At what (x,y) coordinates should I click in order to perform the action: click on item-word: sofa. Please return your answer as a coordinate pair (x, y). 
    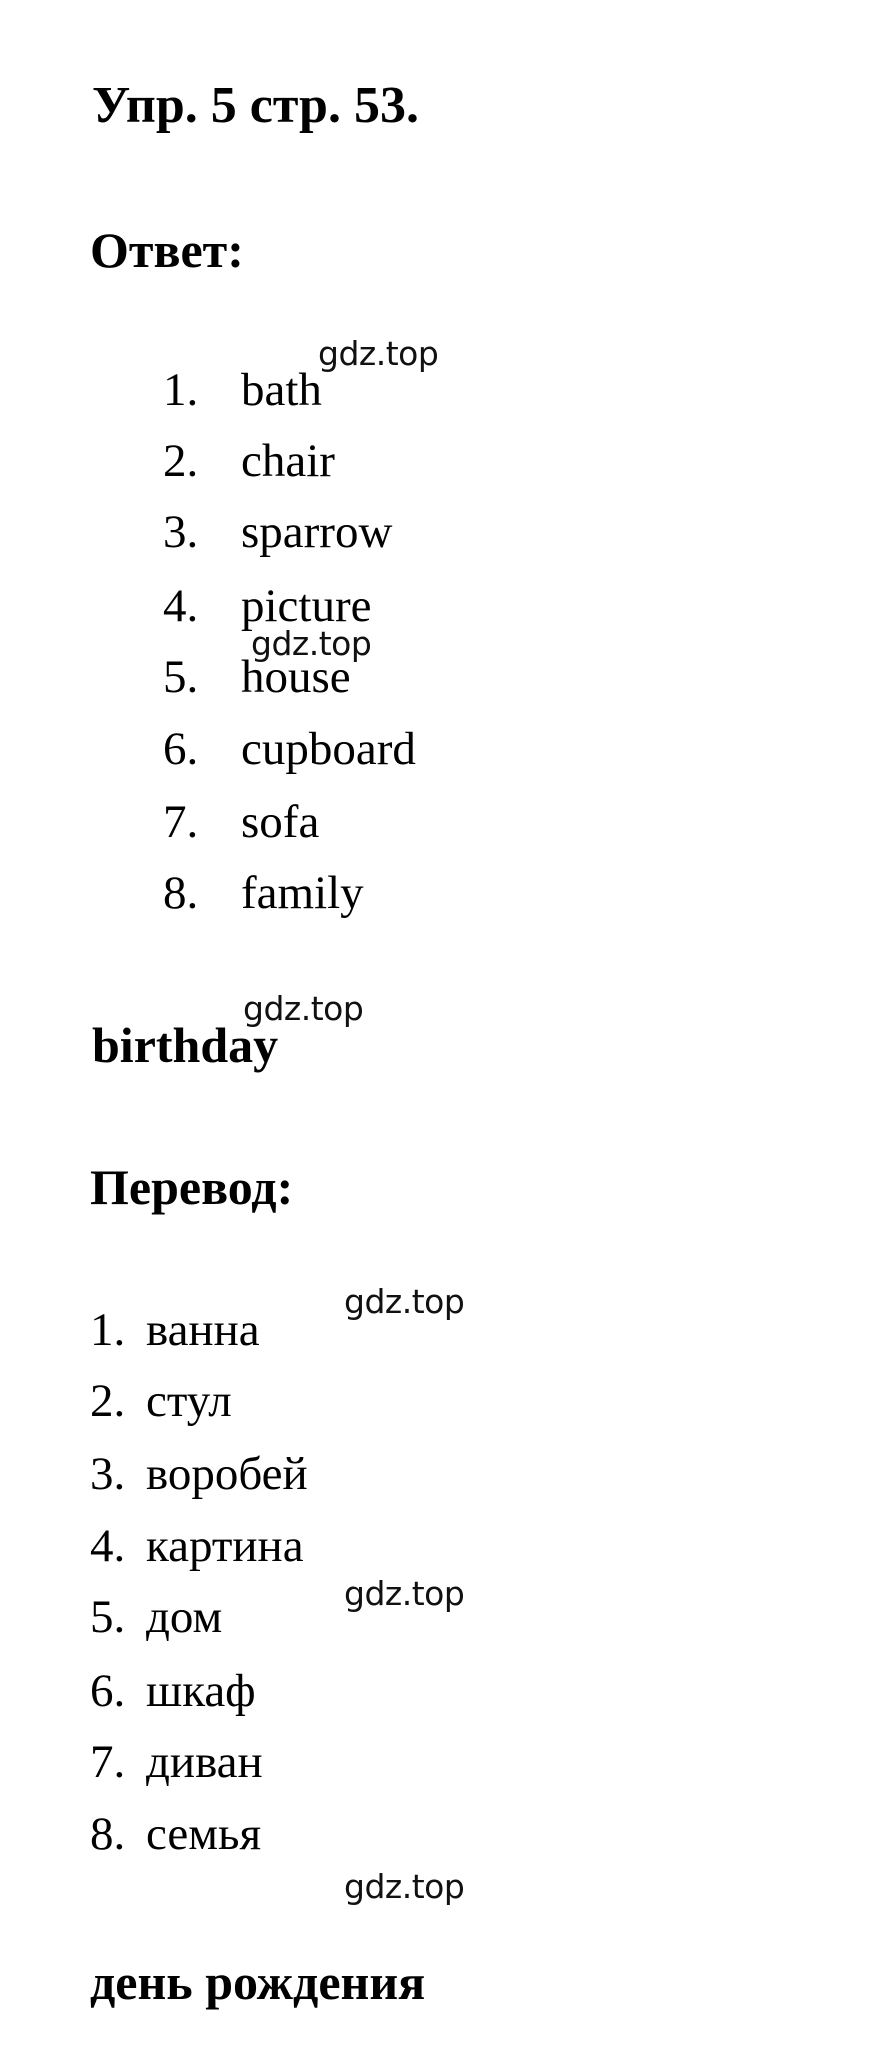
    Looking at the image, I should click on (280, 822).